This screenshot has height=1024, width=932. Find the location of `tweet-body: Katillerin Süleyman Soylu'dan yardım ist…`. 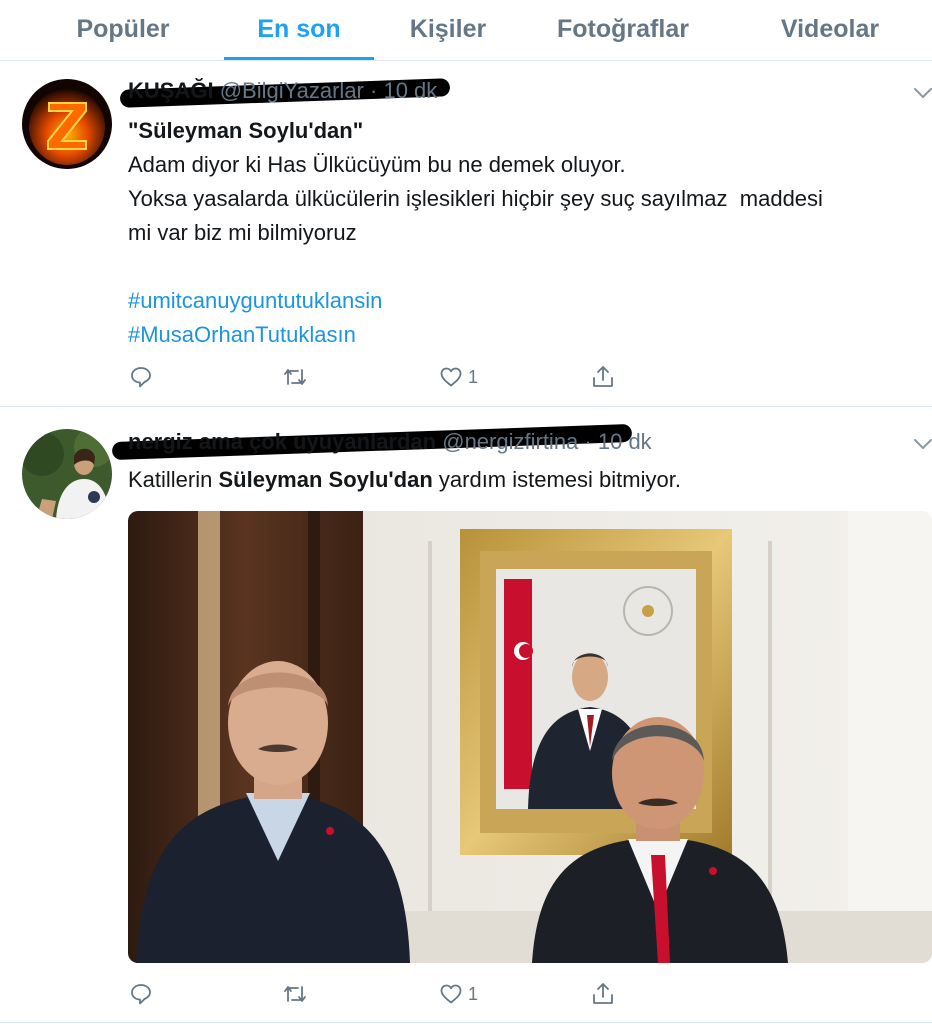

tweet-body: Katillerin Süleyman Soylu'dan yardım ist… is located at coordinates (404, 480).